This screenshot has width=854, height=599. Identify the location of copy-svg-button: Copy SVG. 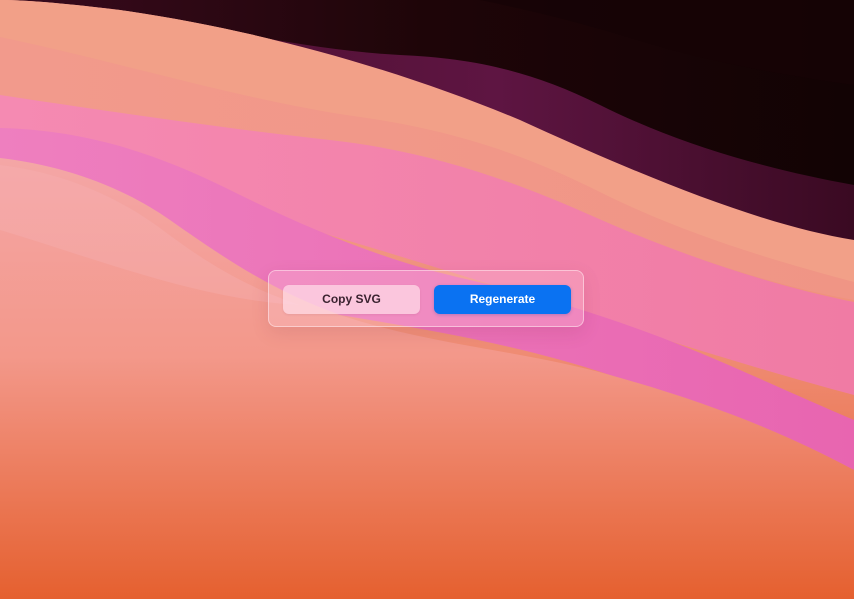
(351, 299).